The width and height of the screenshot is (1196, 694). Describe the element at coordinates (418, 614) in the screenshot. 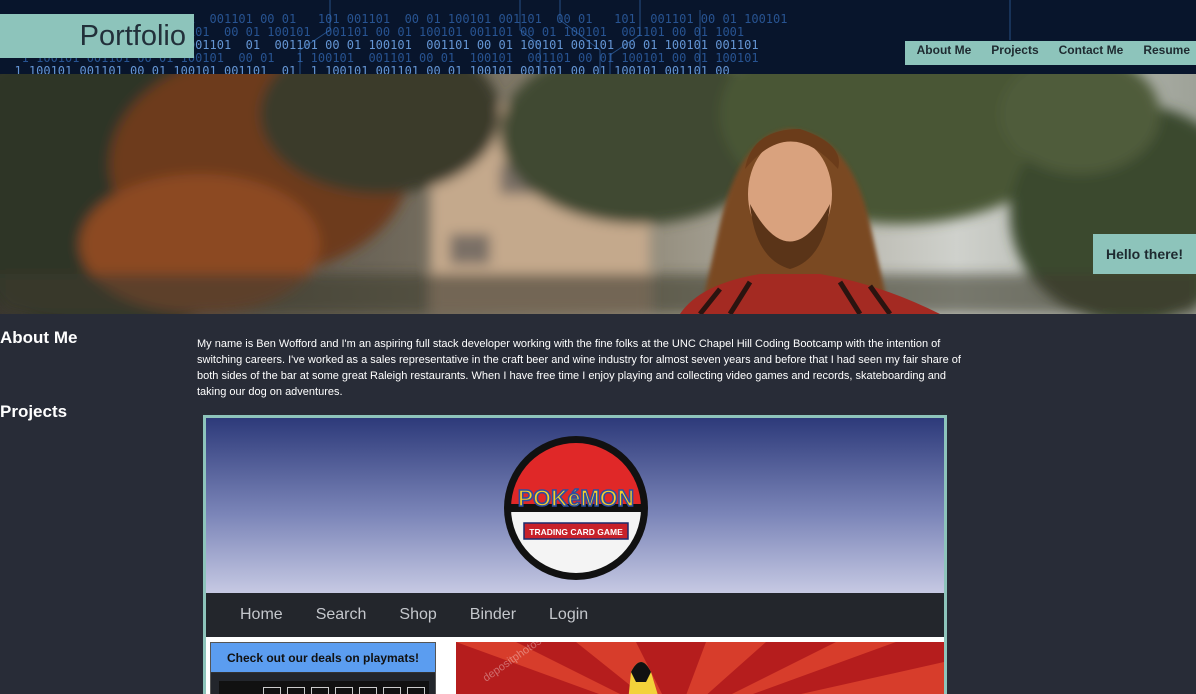

I see `project-nav-shop: Shop` at that location.